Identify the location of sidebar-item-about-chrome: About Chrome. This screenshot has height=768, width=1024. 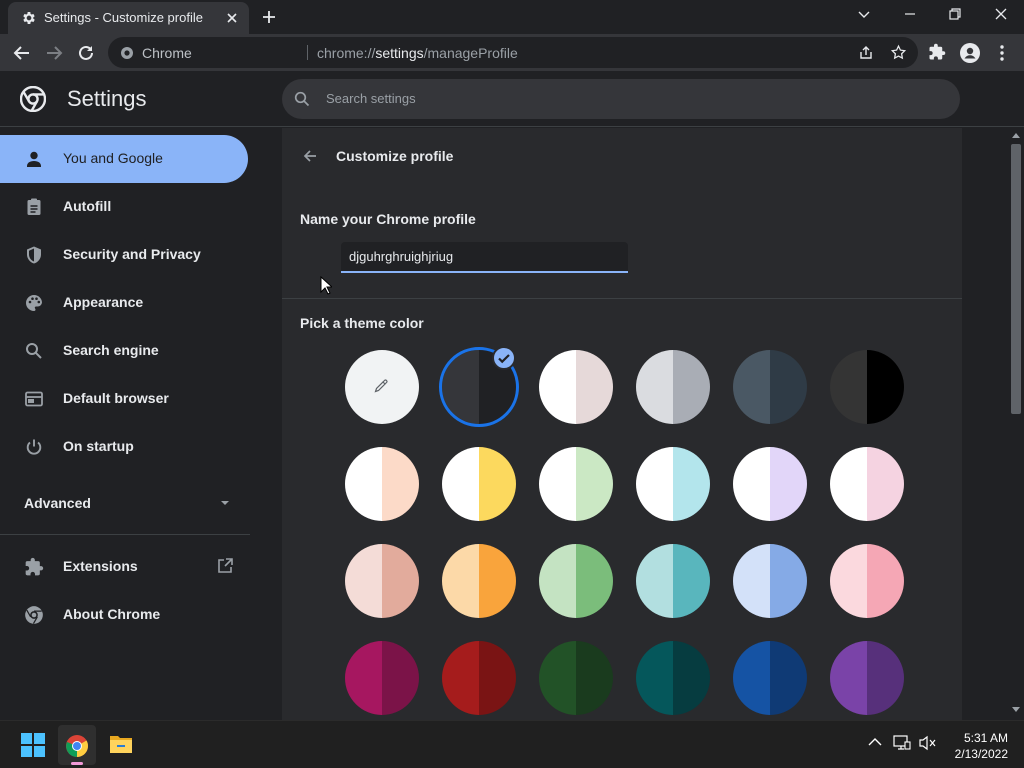
(124, 615).